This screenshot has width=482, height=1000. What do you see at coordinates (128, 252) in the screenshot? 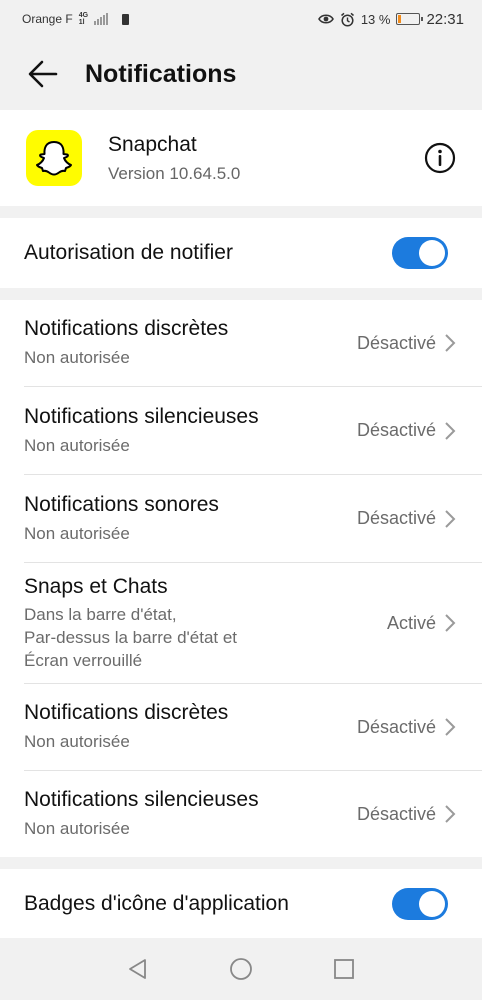
I see `allow-notifications-label: Autorisation de notifier` at bounding box center [128, 252].